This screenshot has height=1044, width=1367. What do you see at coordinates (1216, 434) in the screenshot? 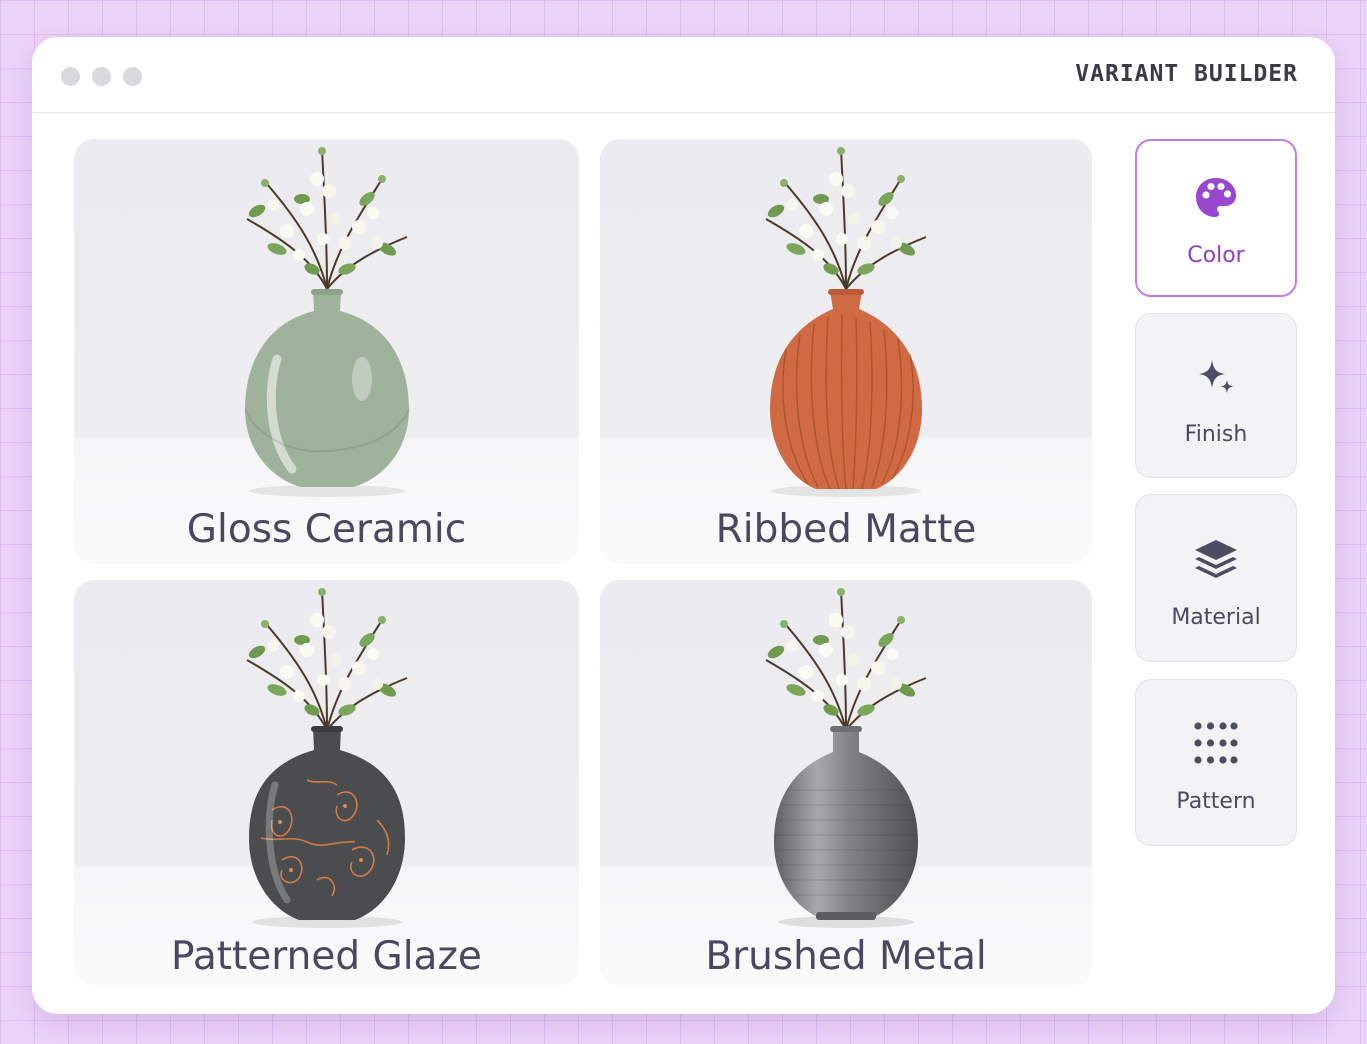
I see `sidebar-item-label: Finish` at bounding box center [1216, 434].